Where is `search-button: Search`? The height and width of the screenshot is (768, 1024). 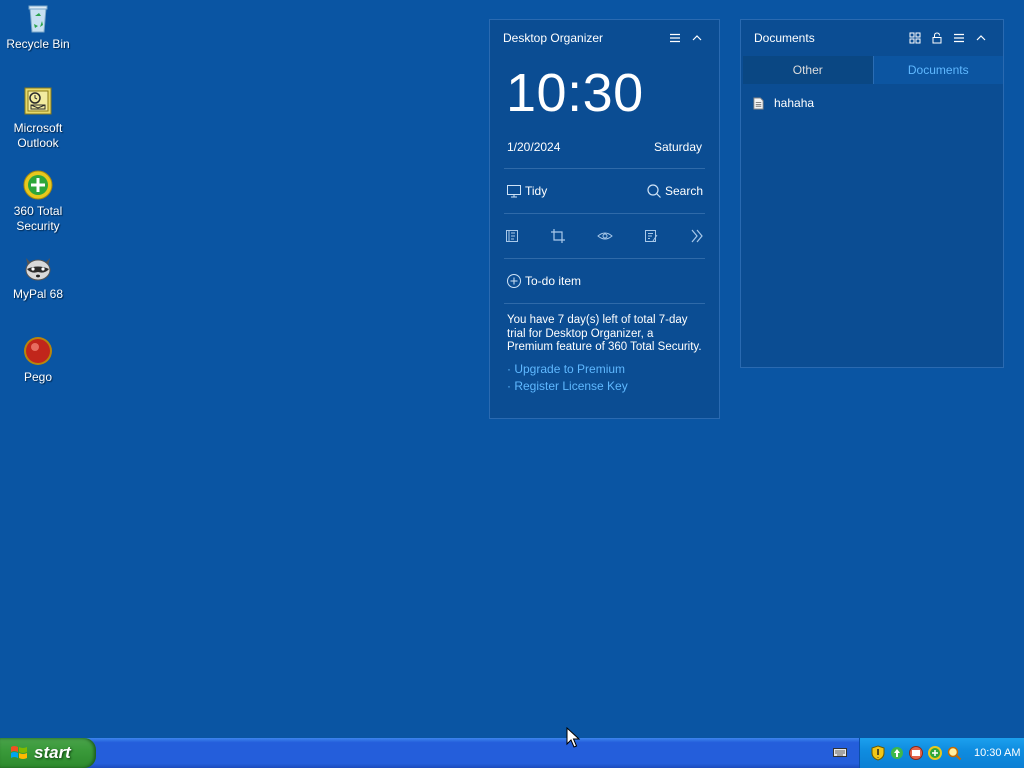 search-button: Search is located at coordinates (674, 191).